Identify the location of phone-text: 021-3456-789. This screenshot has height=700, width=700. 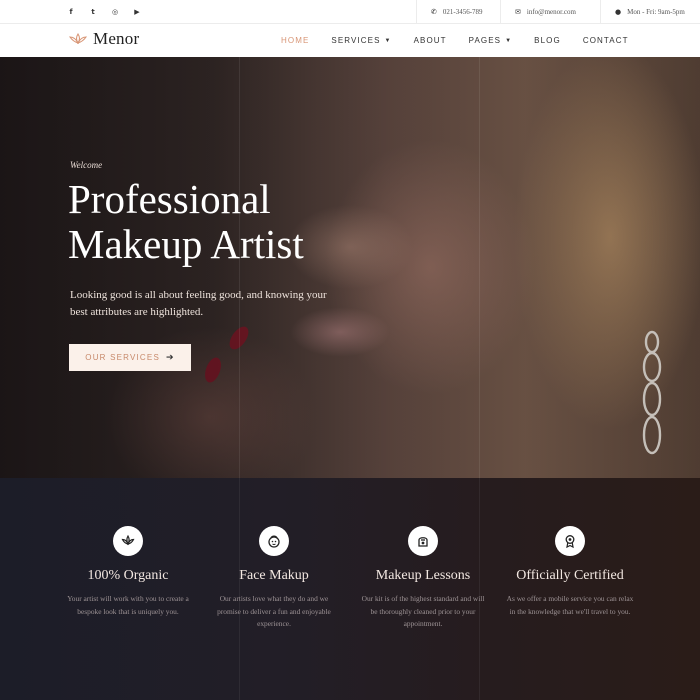
(462, 12).